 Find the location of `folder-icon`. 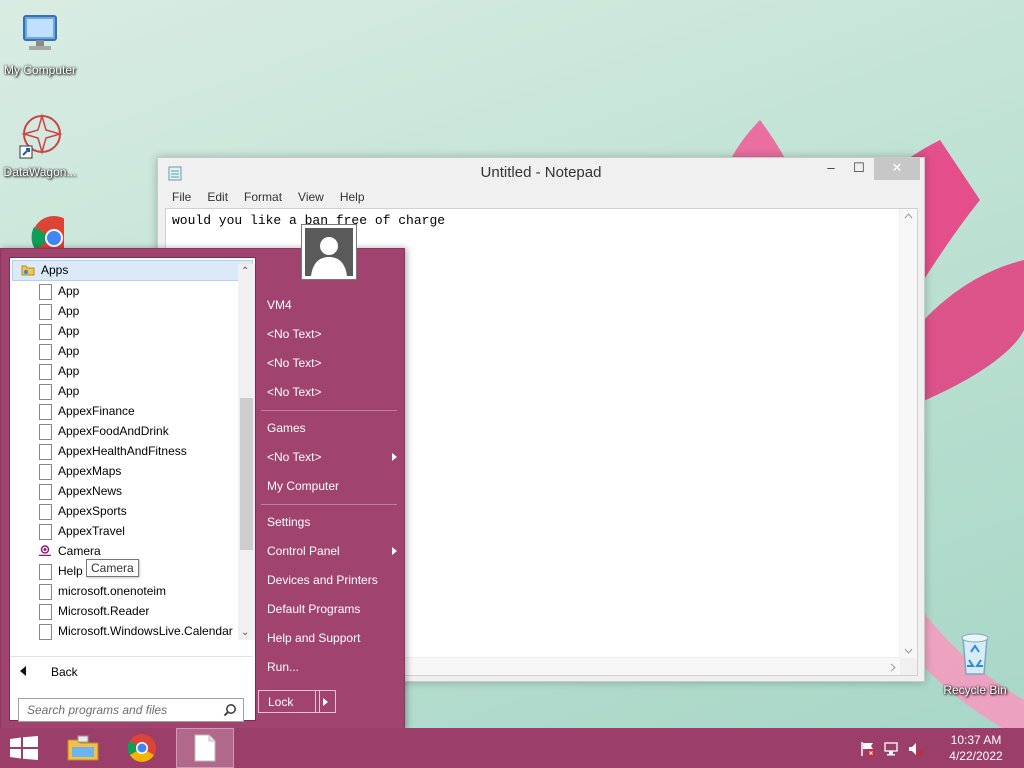

folder-icon is located at coordinates (28, 270).